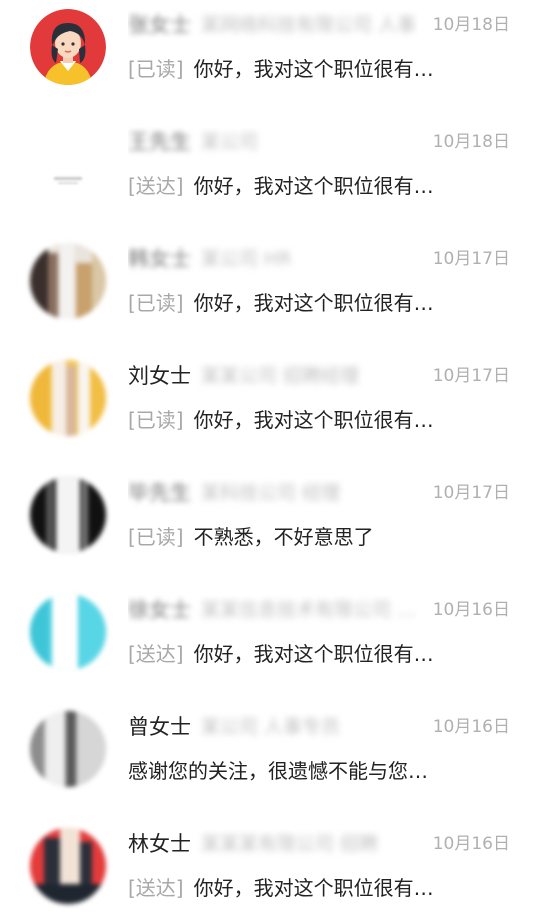 This screenshot has height=915, width=540. I want to click on contact-name: 张女士, so click(159, 25).